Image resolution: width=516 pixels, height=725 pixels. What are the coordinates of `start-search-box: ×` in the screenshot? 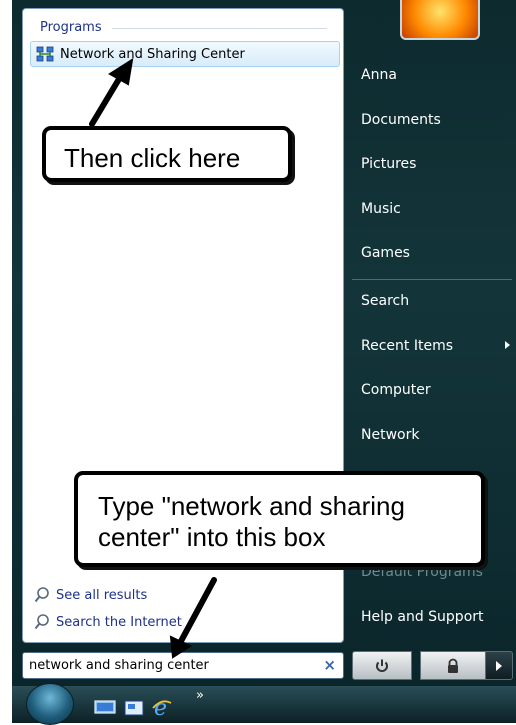 It's located at (183, 665).